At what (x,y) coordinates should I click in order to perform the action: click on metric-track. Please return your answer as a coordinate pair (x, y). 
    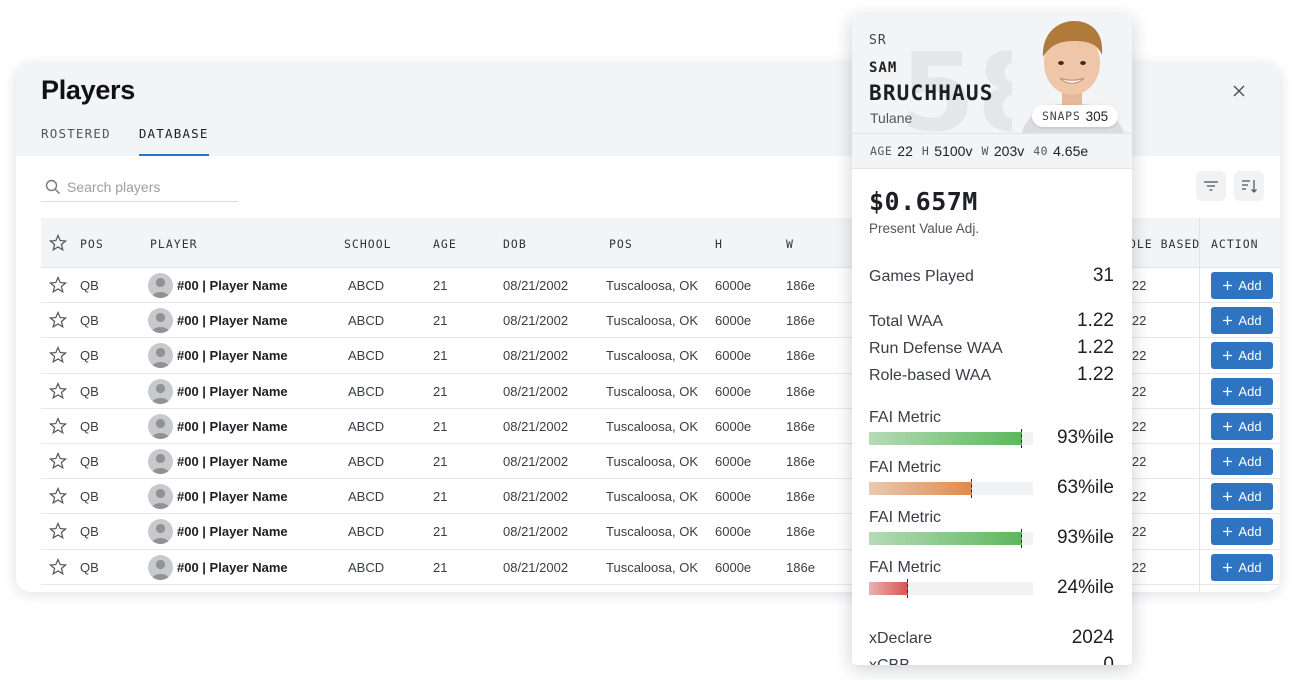
    Looking at the image, I should click on (951, 588).